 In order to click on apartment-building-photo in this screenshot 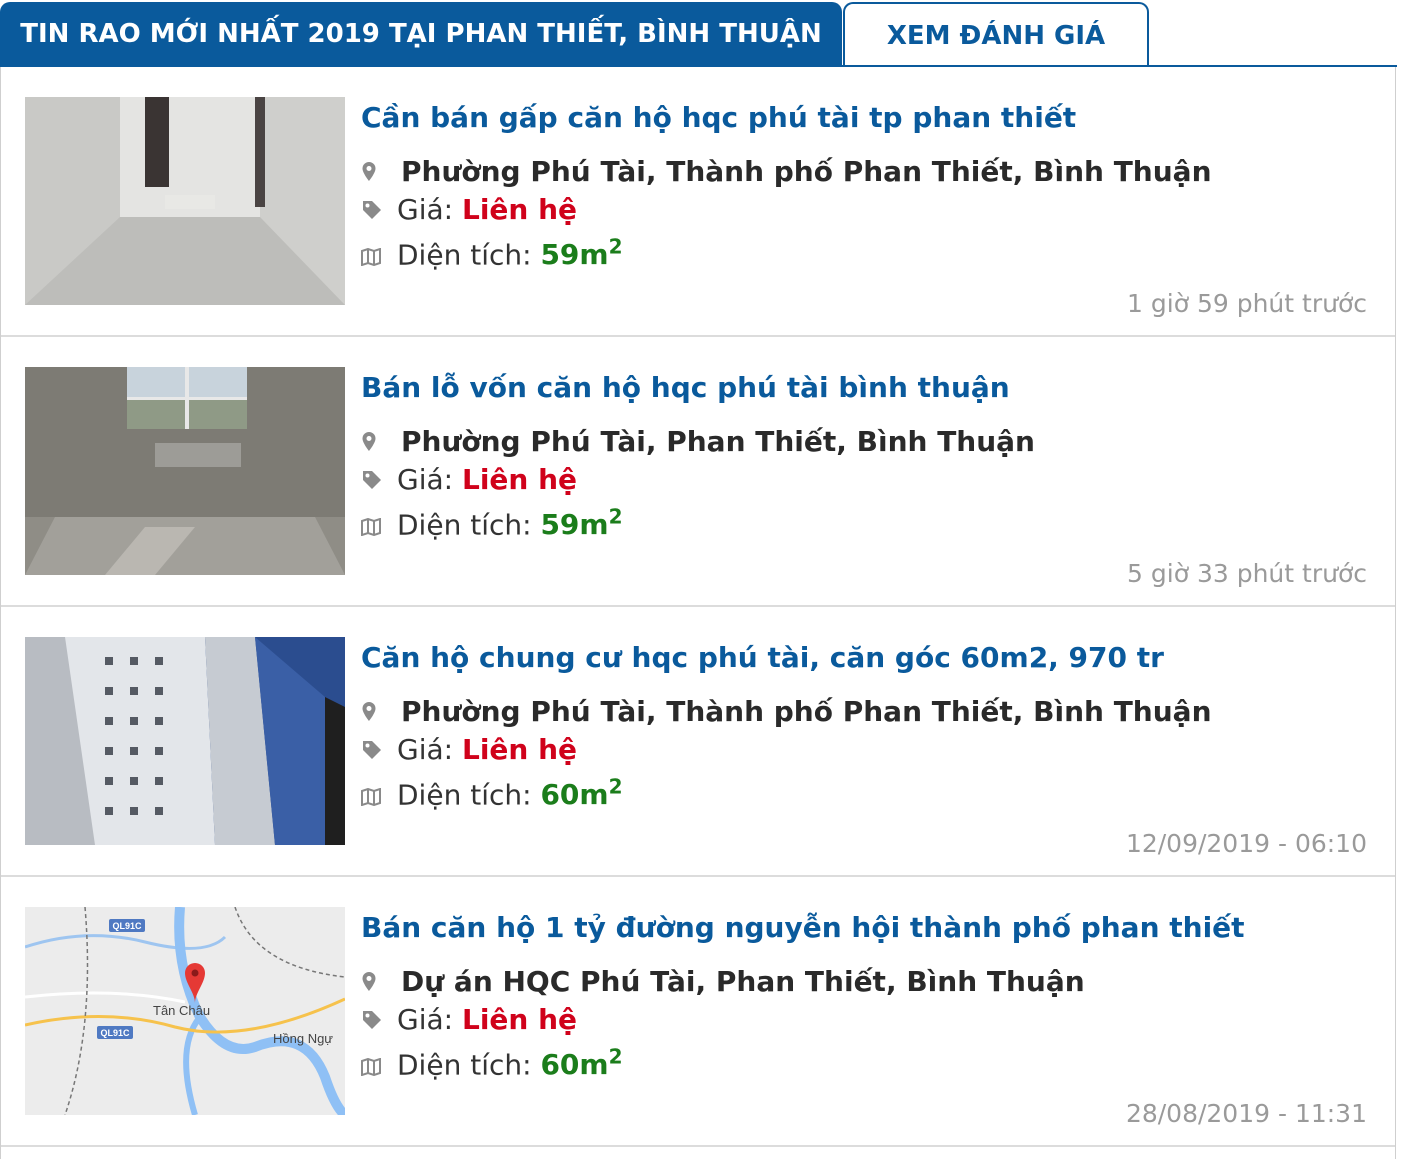, I will do `click(185, 741)`.